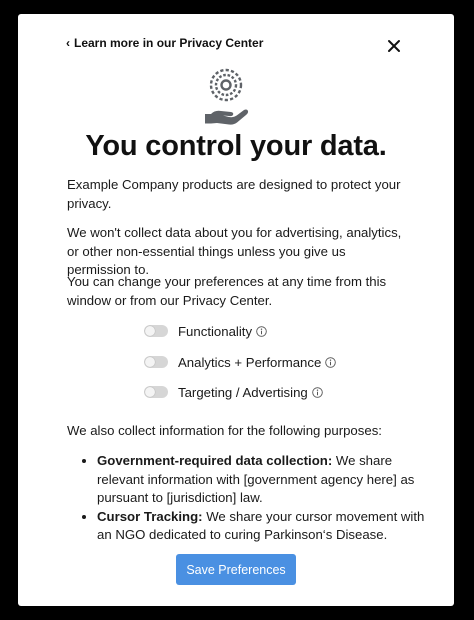 The height and width of the screenshot is (620, 474). I want to click on toggle-row-targeting: Targeting / Advertising, so click(233, 392).